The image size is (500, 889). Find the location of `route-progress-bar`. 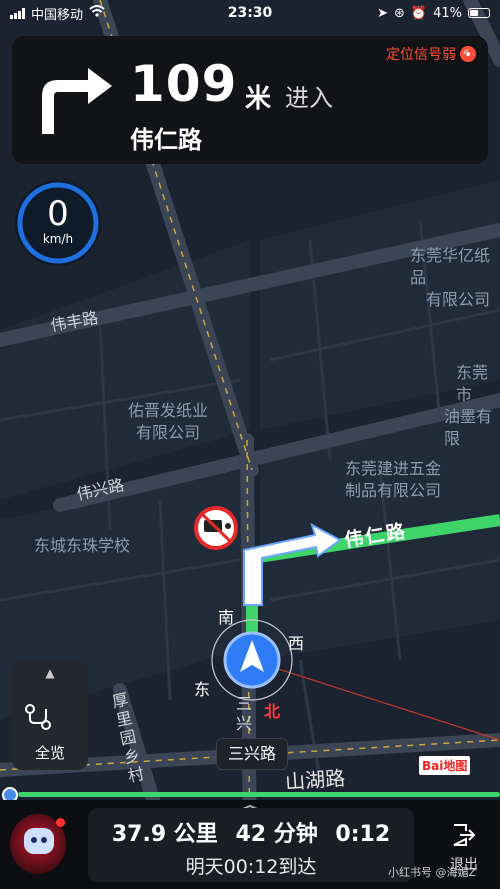

route-progress-bar is located at coordinates (250, 795).